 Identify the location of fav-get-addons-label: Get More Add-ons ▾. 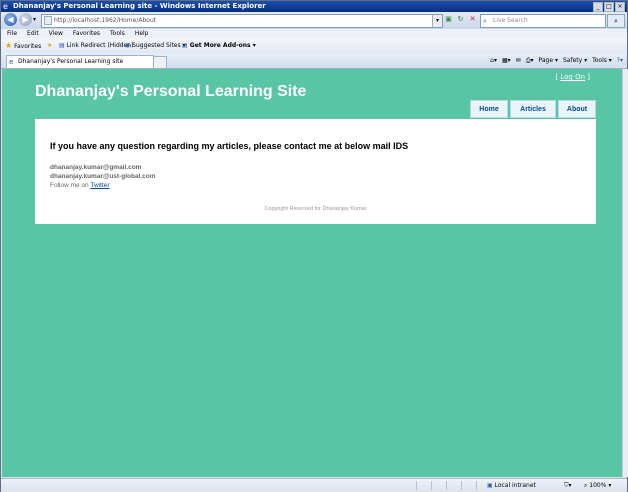
(222, 45).